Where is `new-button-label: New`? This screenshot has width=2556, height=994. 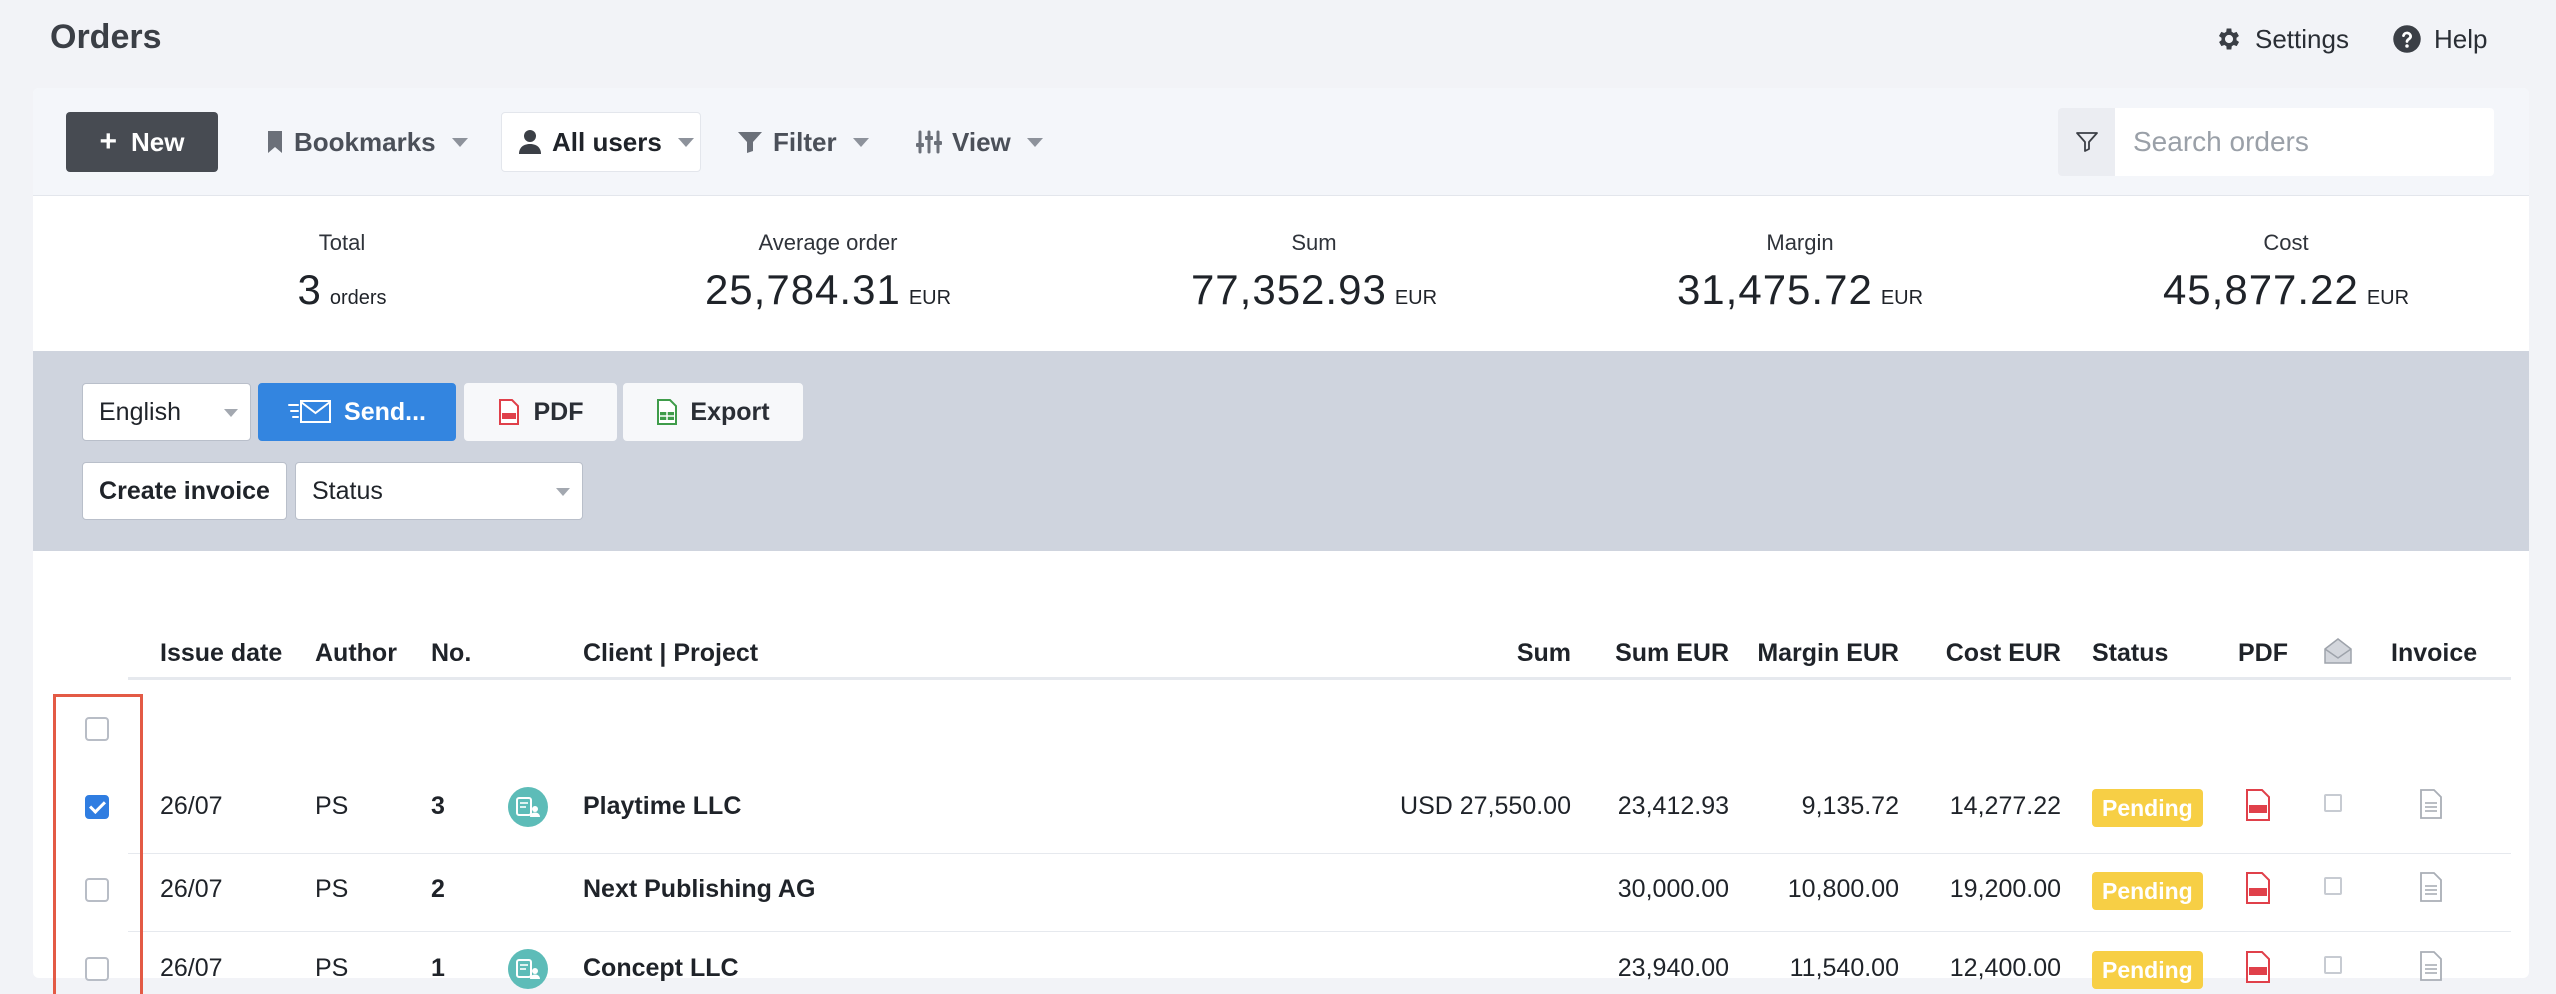
new-button-label: New is located at coordinates (158, 141).